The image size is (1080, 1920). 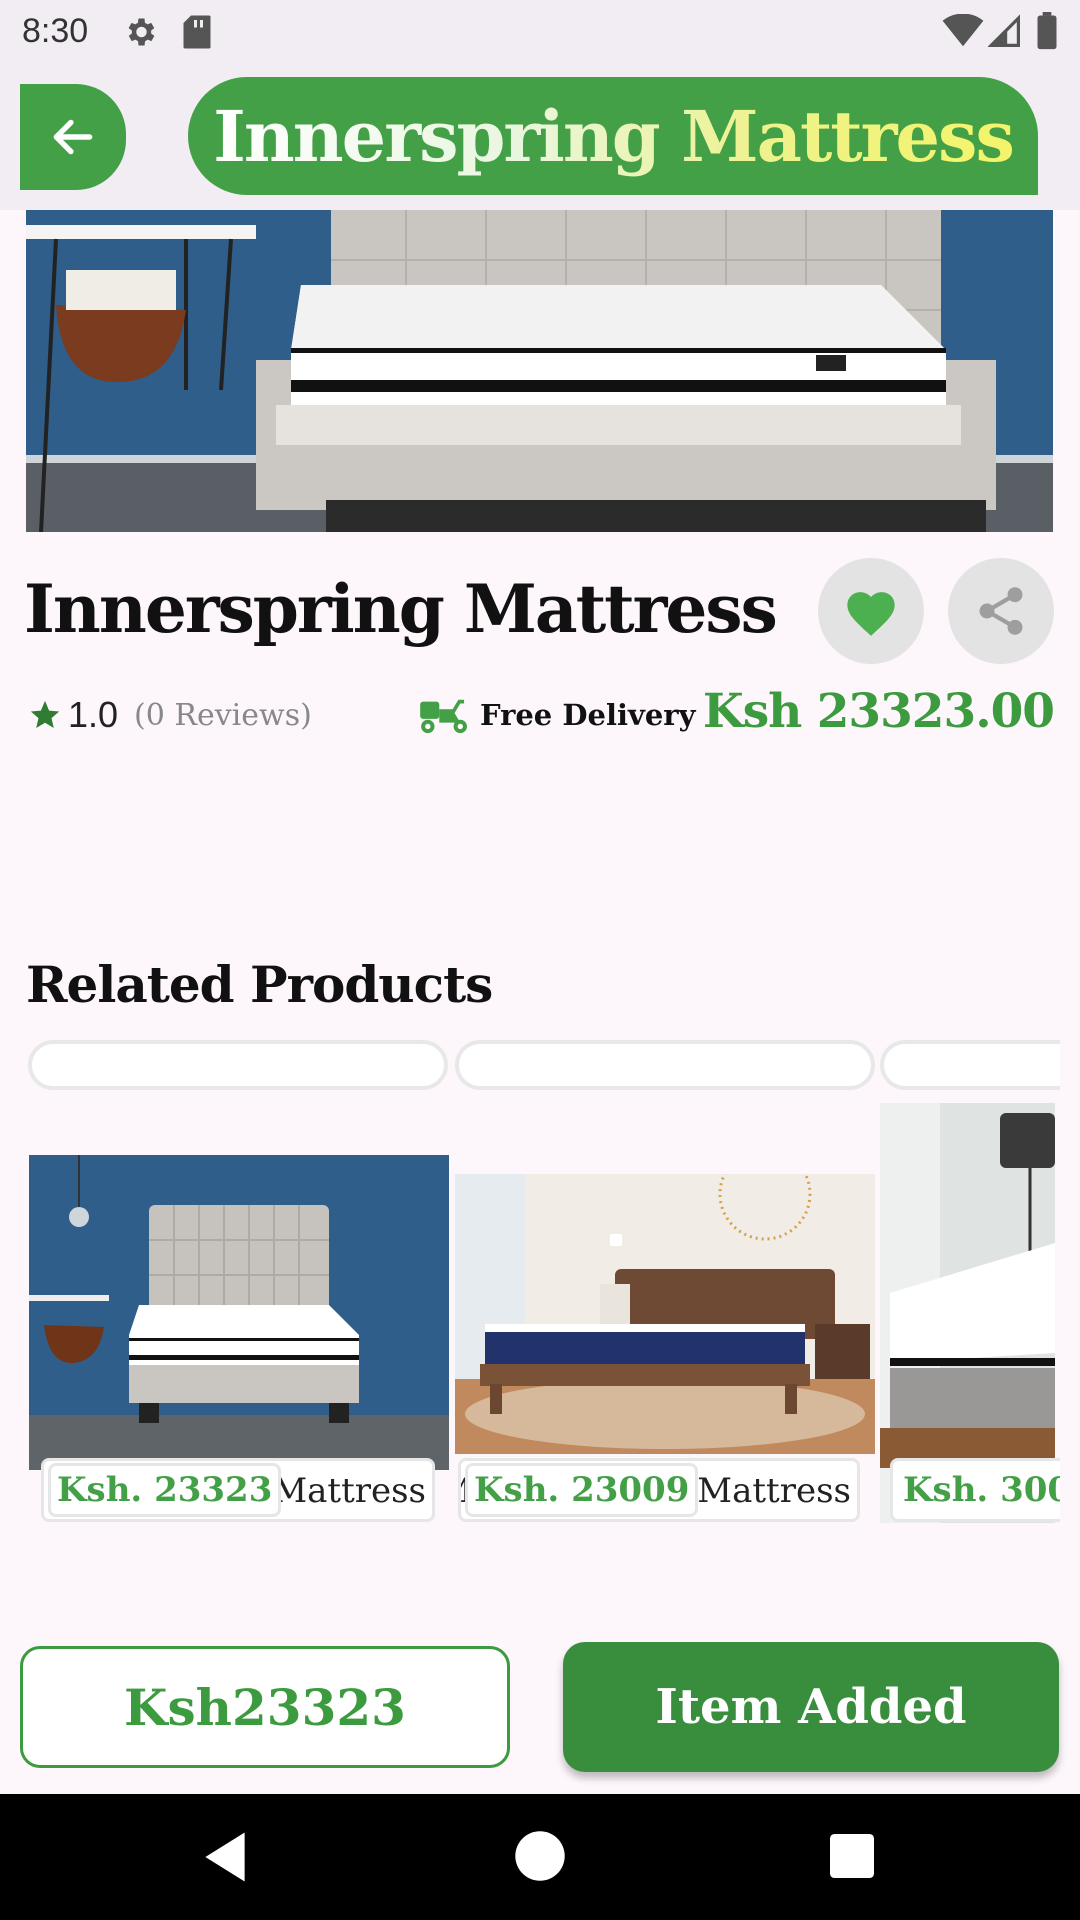 What do you see at coordinates (878, 711) in the screenshot?
I see `product-price: Ksh 23323.00` at bounding box center [878, 711].